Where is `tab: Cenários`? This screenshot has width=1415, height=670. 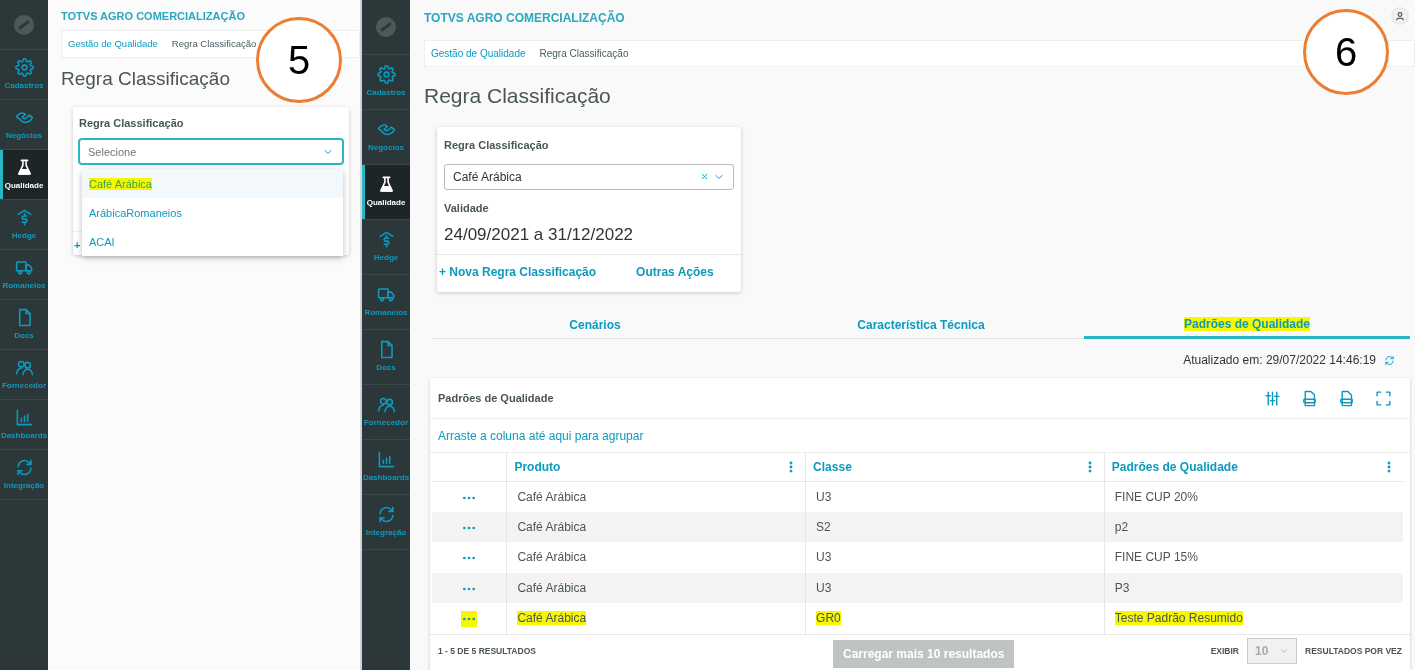 tab: Cenários is located at coordinates (595, 325).